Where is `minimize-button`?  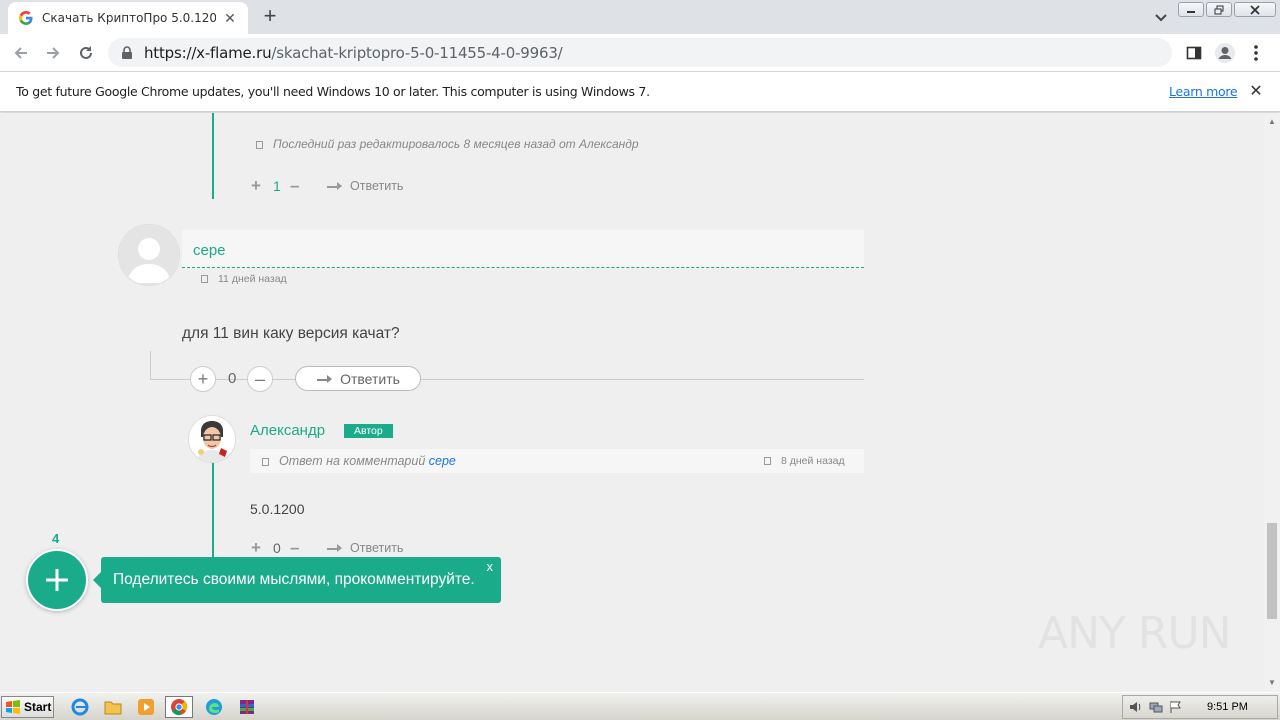 minimize-button is located at coordinates (1191, 9).